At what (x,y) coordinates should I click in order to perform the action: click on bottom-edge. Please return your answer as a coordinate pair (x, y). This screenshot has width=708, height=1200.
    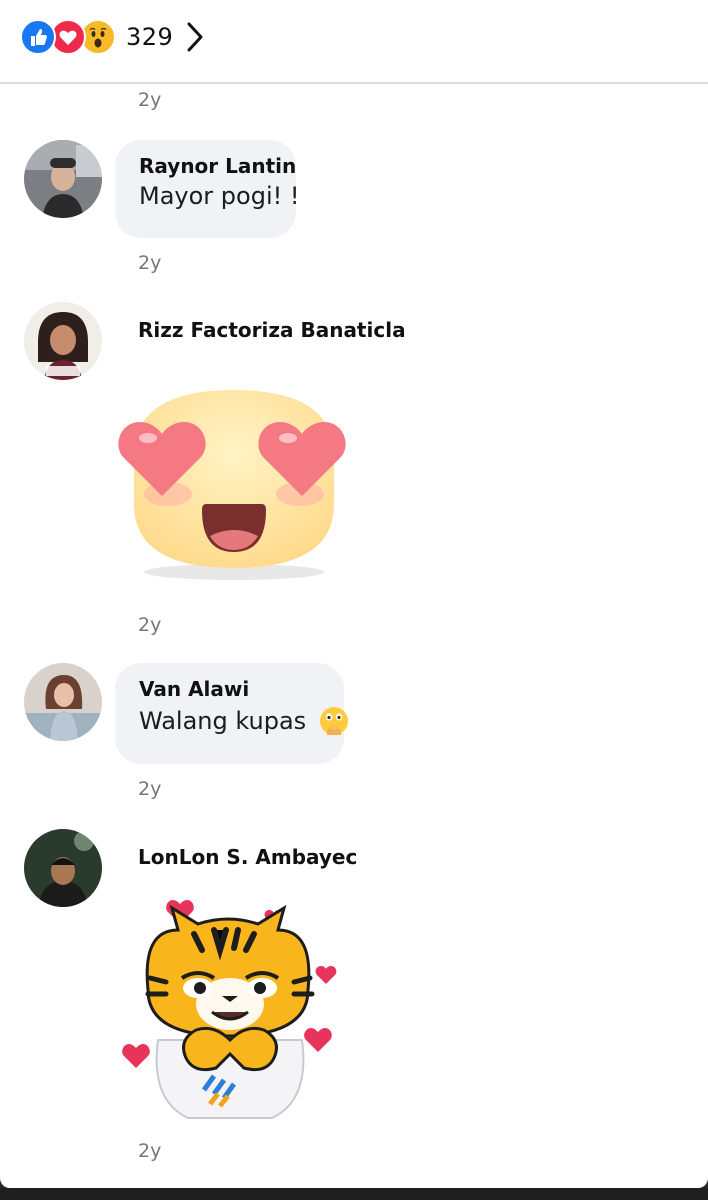
    Looking at the image, I should click on (354, 1194).